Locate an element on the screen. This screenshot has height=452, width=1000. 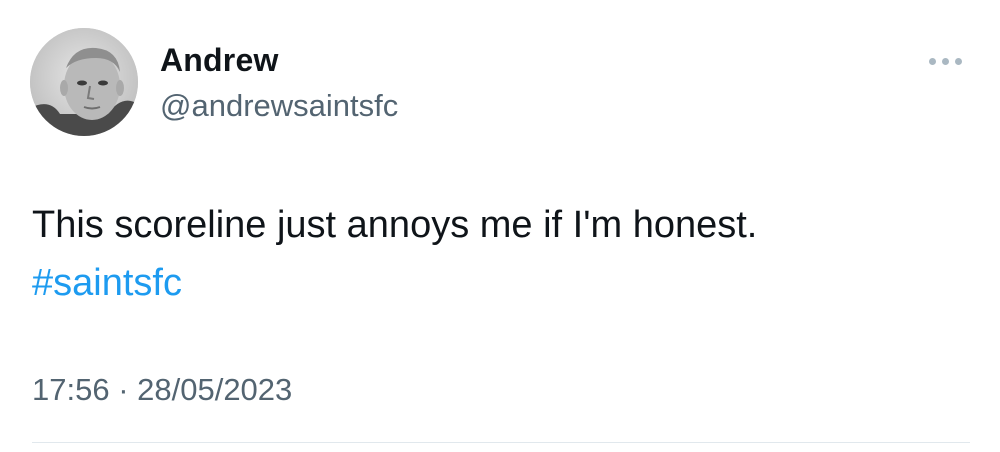
user-avatar-icon is located at coordinates (84, 82).